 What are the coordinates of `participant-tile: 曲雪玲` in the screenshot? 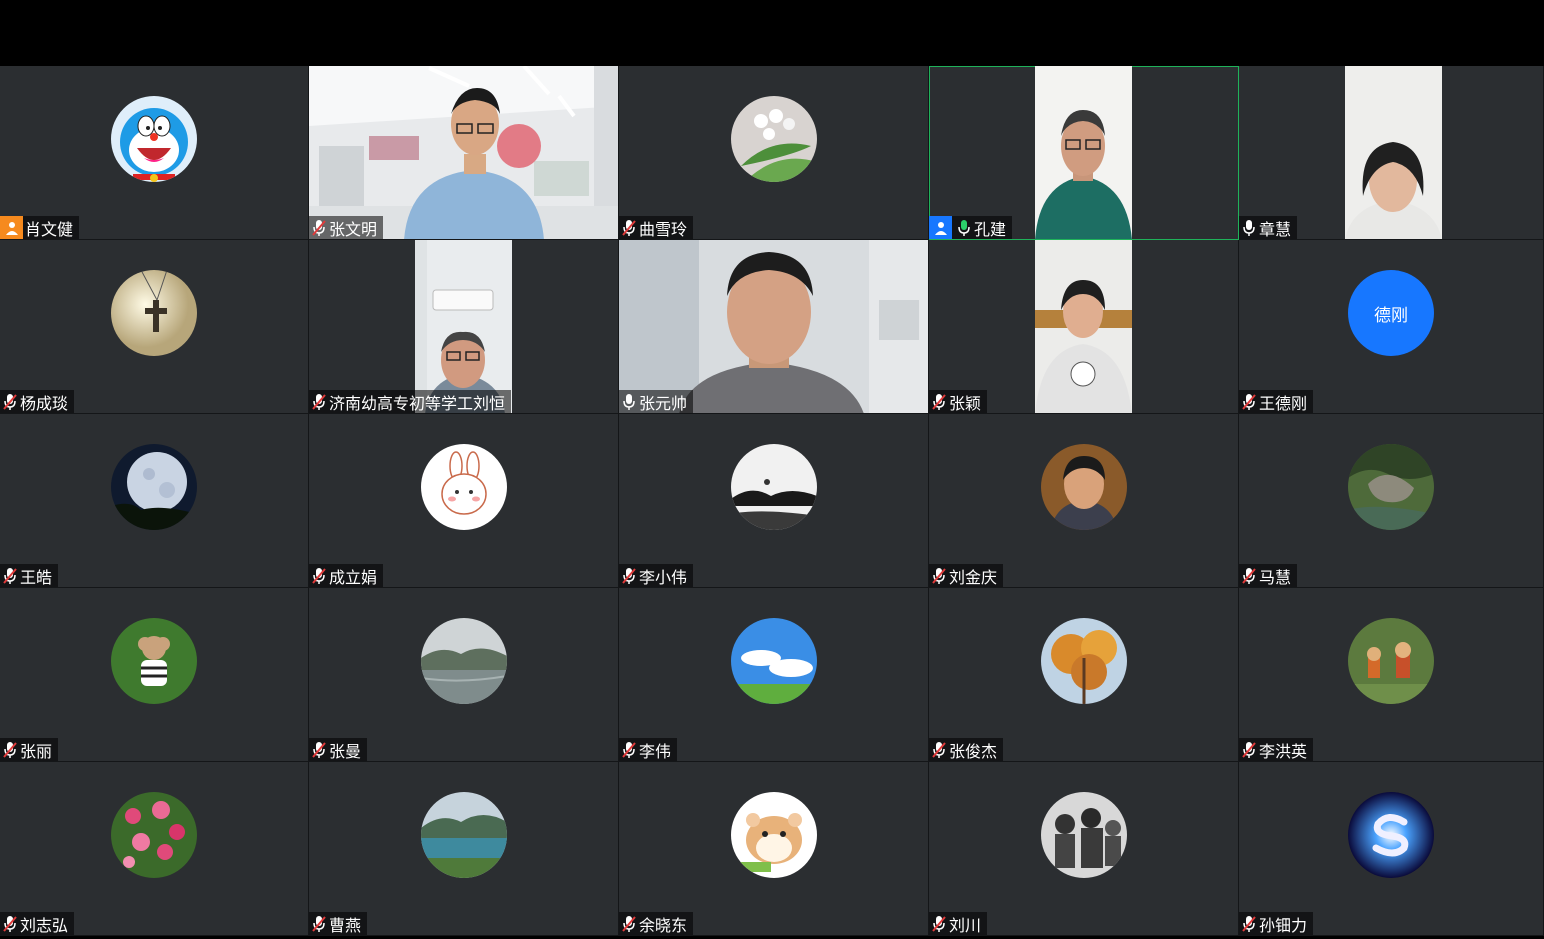 It's located at (774, 153).